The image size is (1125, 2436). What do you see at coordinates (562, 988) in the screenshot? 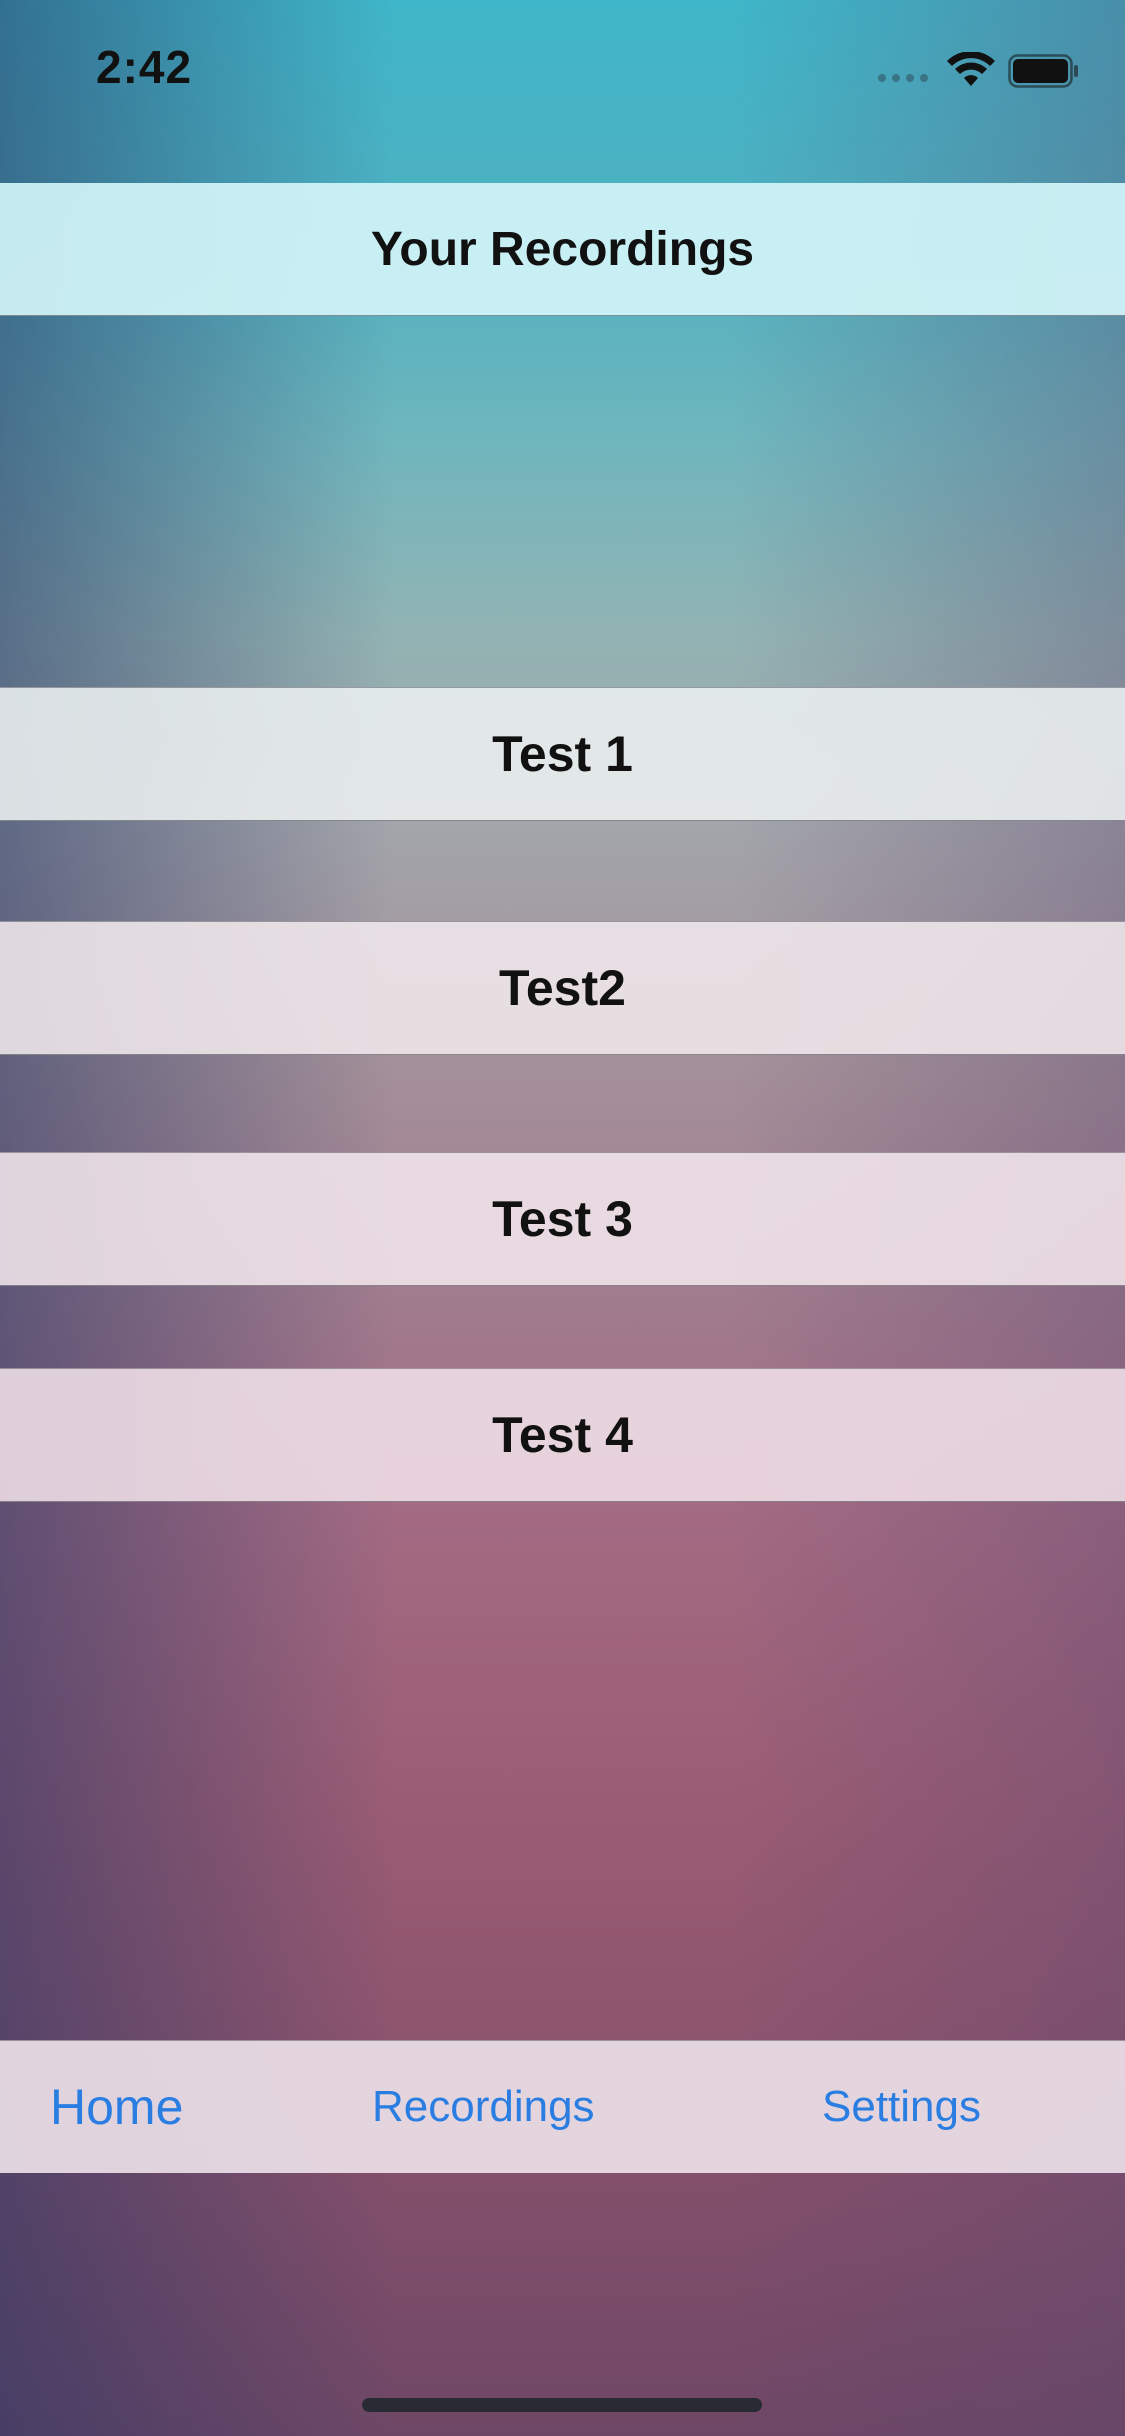
I see `recording-row-test2: Test2` at bounding box center [562, 988].